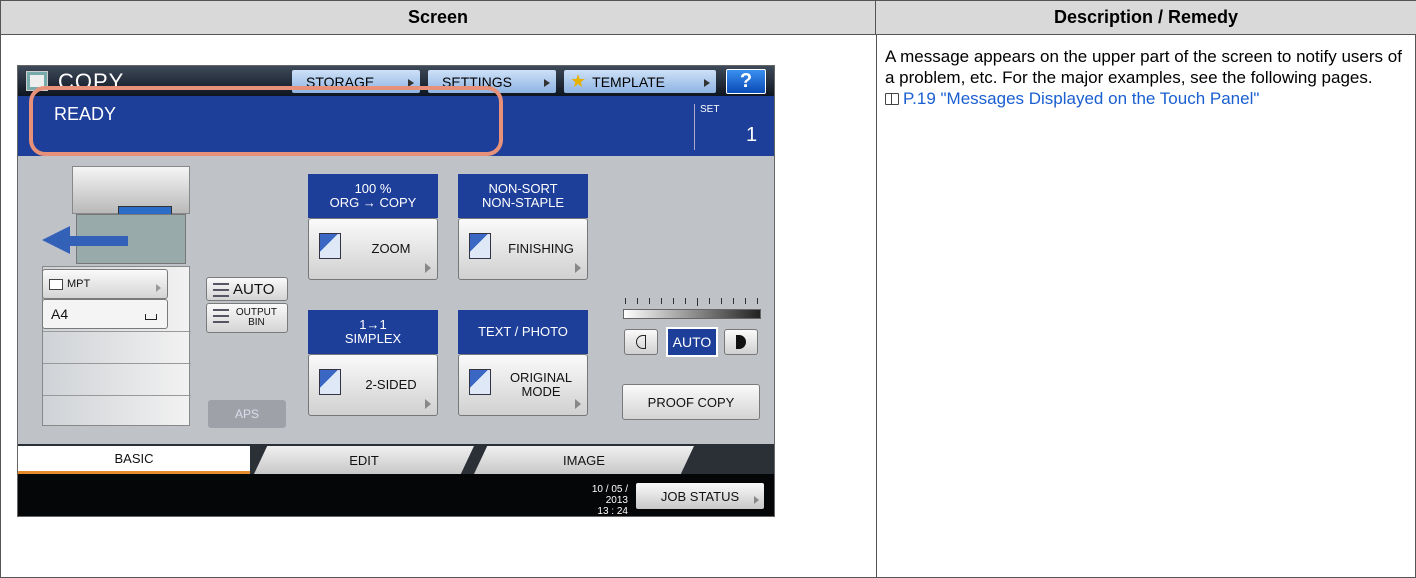 The width and height of the screenshot is (1416, 578). Describe the element at coordinates (256, 322) in the screenshot. I see `output-bin-line2: BIN` at that location.